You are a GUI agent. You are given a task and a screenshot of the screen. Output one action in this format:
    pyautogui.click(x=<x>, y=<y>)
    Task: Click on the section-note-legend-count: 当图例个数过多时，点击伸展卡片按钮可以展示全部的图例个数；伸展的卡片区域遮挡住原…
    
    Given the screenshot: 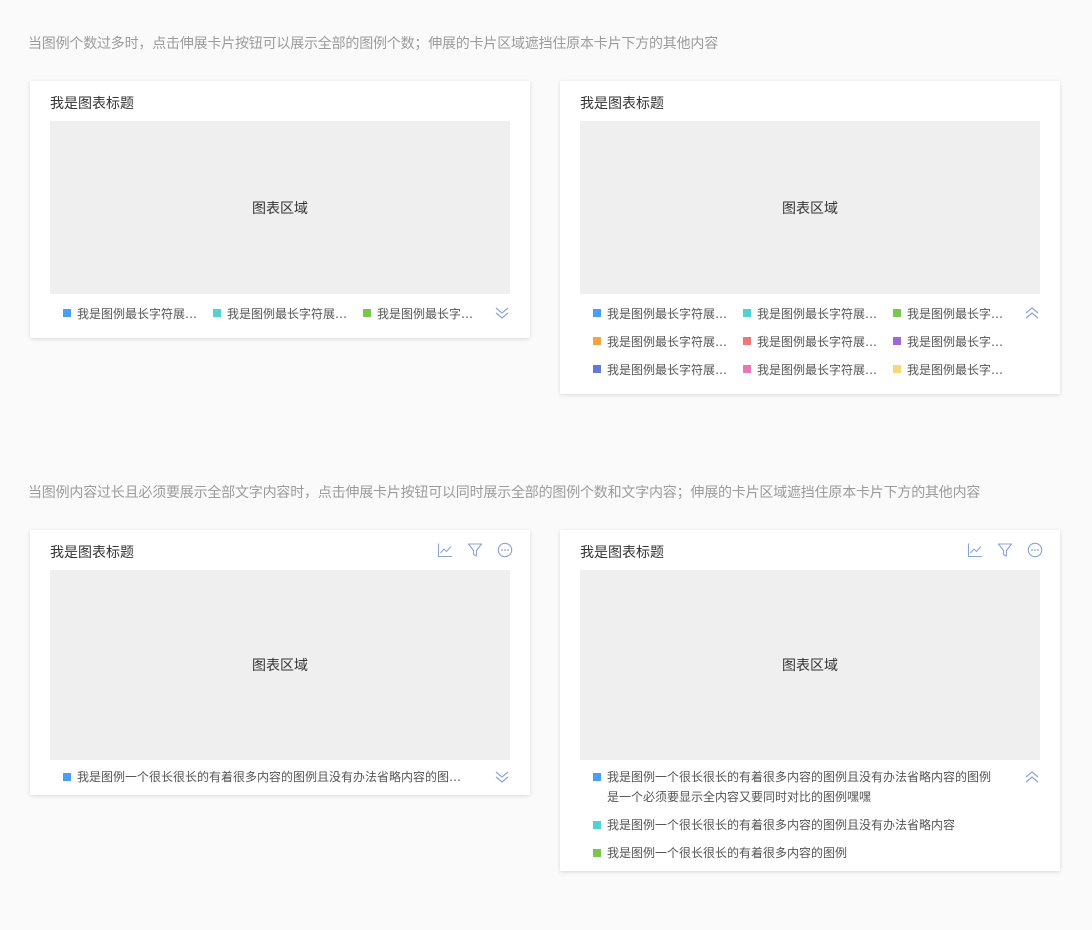 What is the action you would take?
    pyautogui.click(x=373, y=44)
    